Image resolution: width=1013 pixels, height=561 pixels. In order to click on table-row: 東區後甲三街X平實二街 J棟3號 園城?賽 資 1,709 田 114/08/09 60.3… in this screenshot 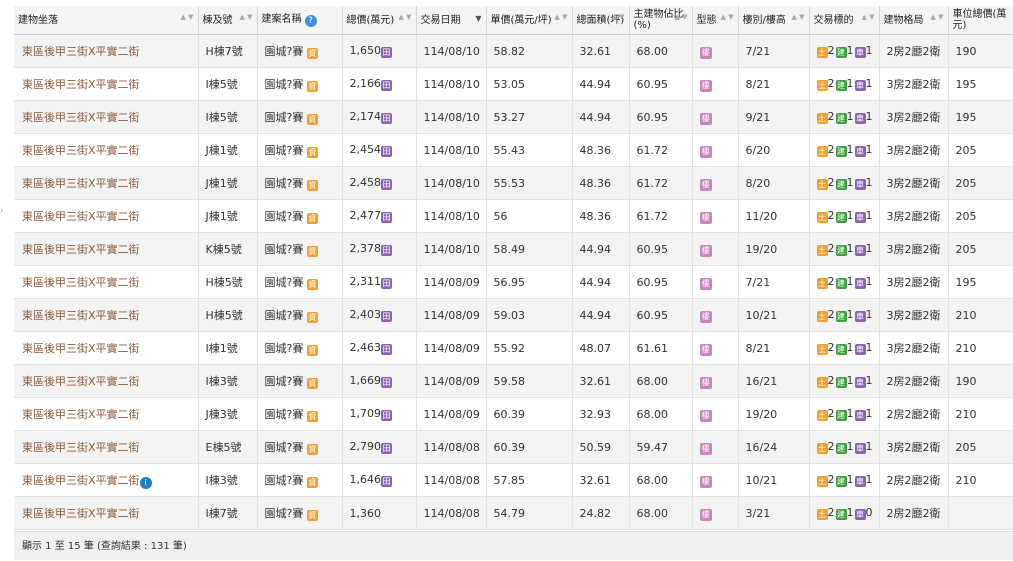, I will do `click(513, 414)`.